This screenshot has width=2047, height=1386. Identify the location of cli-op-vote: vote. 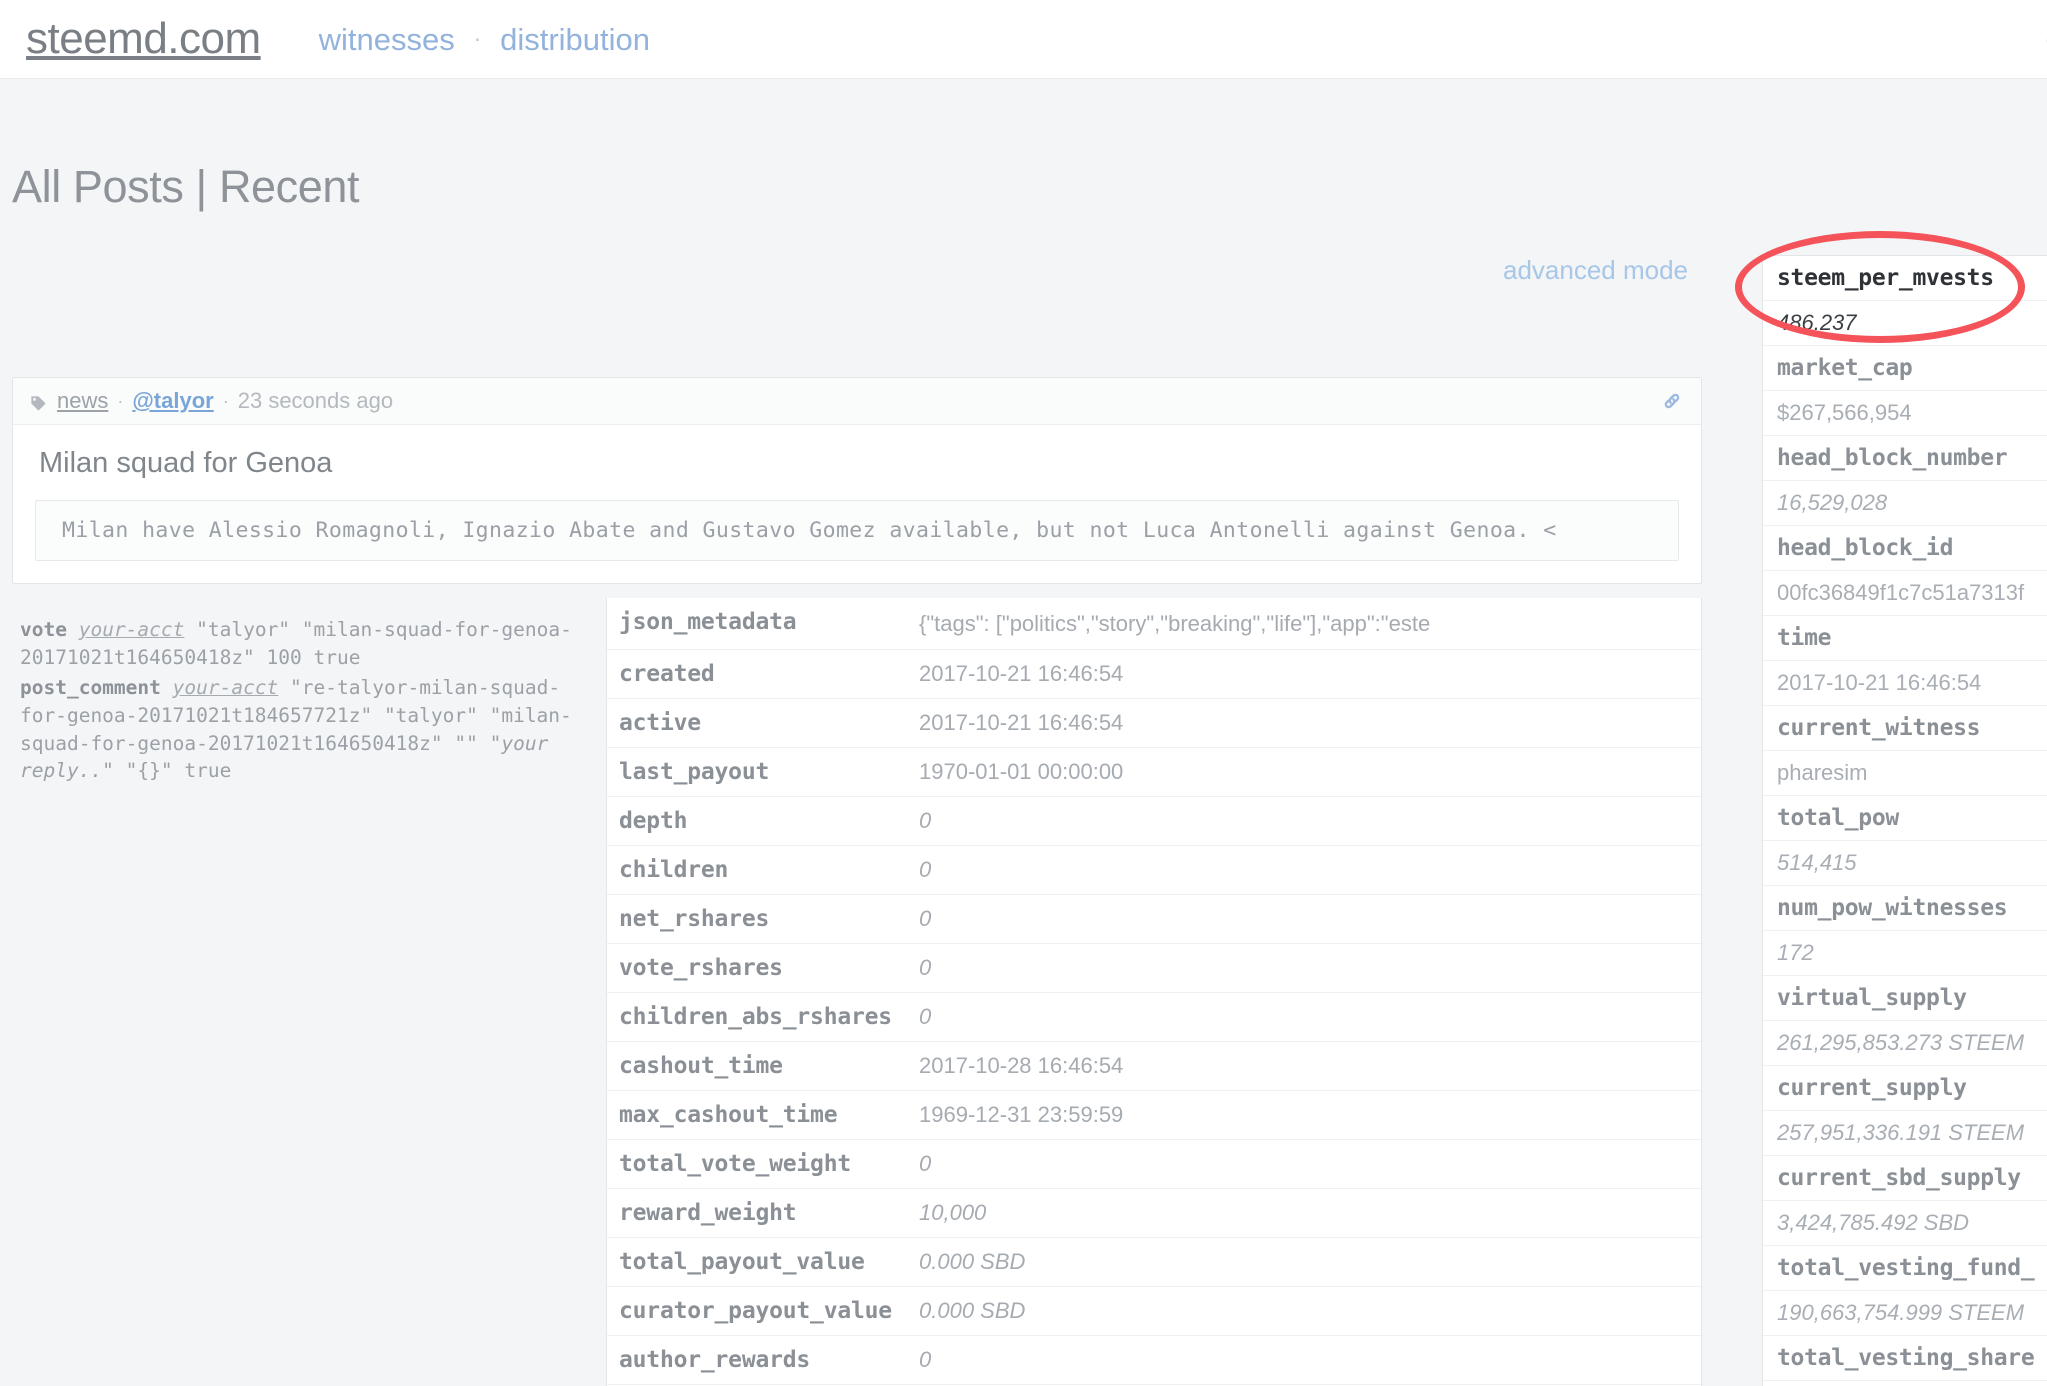
(43, 629).